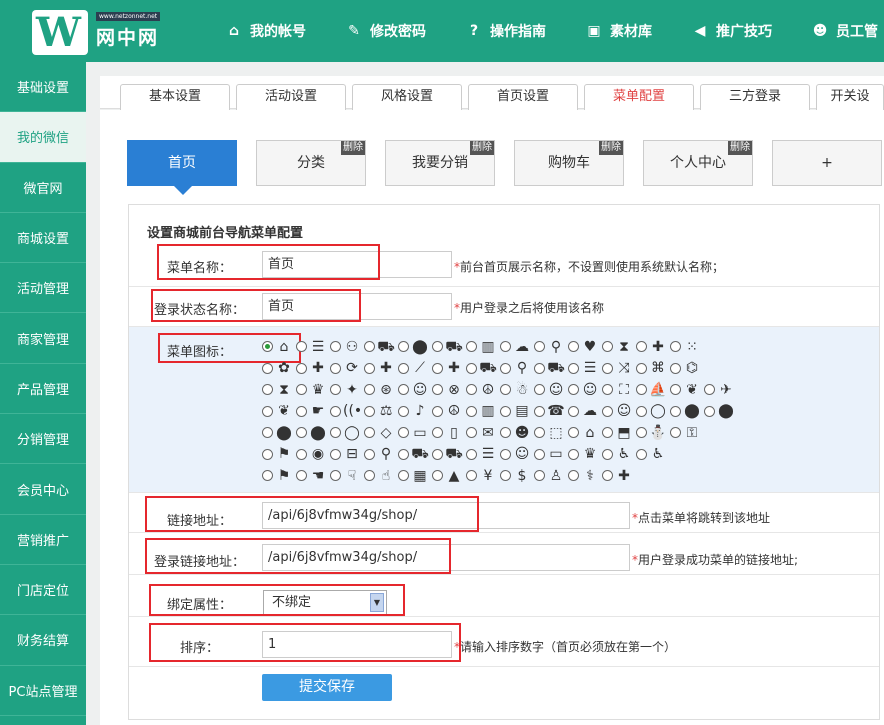 The width and height of the screenshot is (884, 725). Describe the element at coordinates (413, 411) in the screenshot. I see `icon-option: ♪` at that location.